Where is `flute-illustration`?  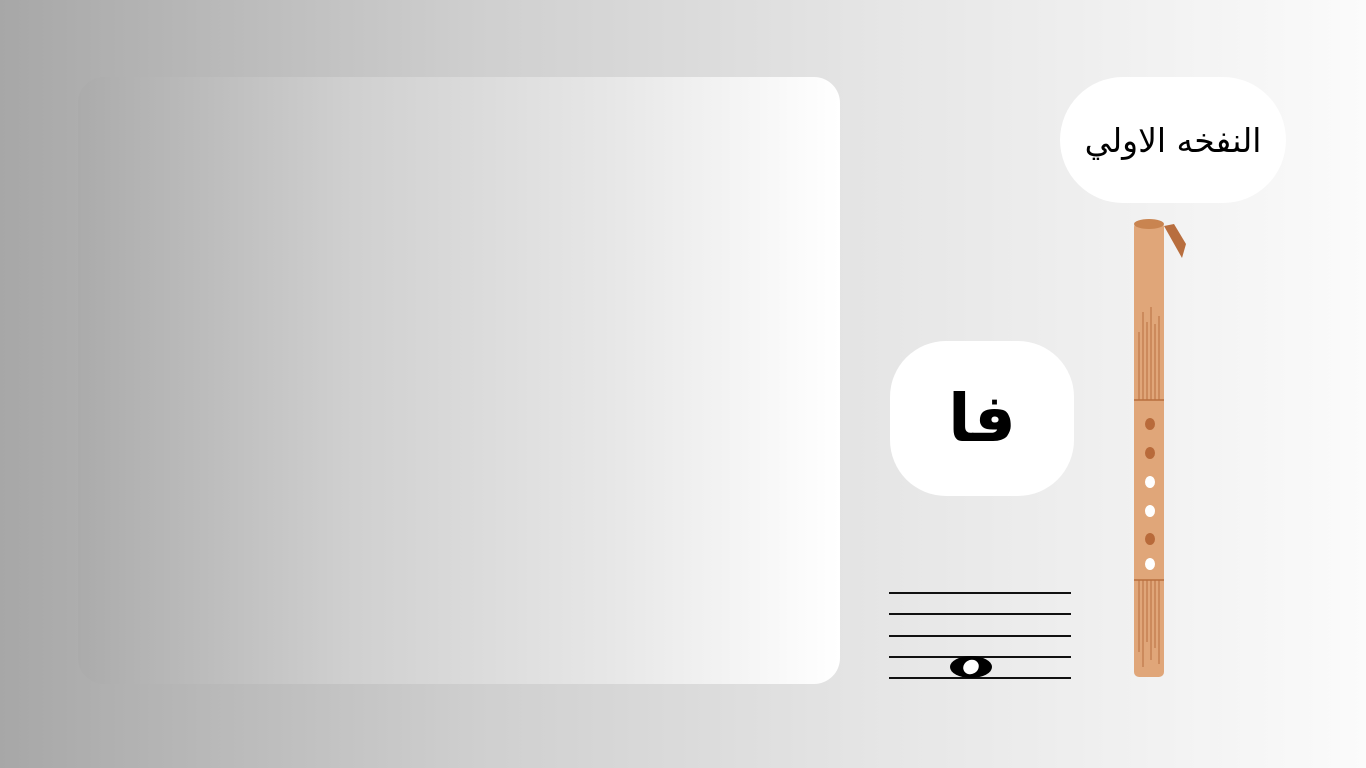
flute-illustration is located at coordinates (1160, 448).